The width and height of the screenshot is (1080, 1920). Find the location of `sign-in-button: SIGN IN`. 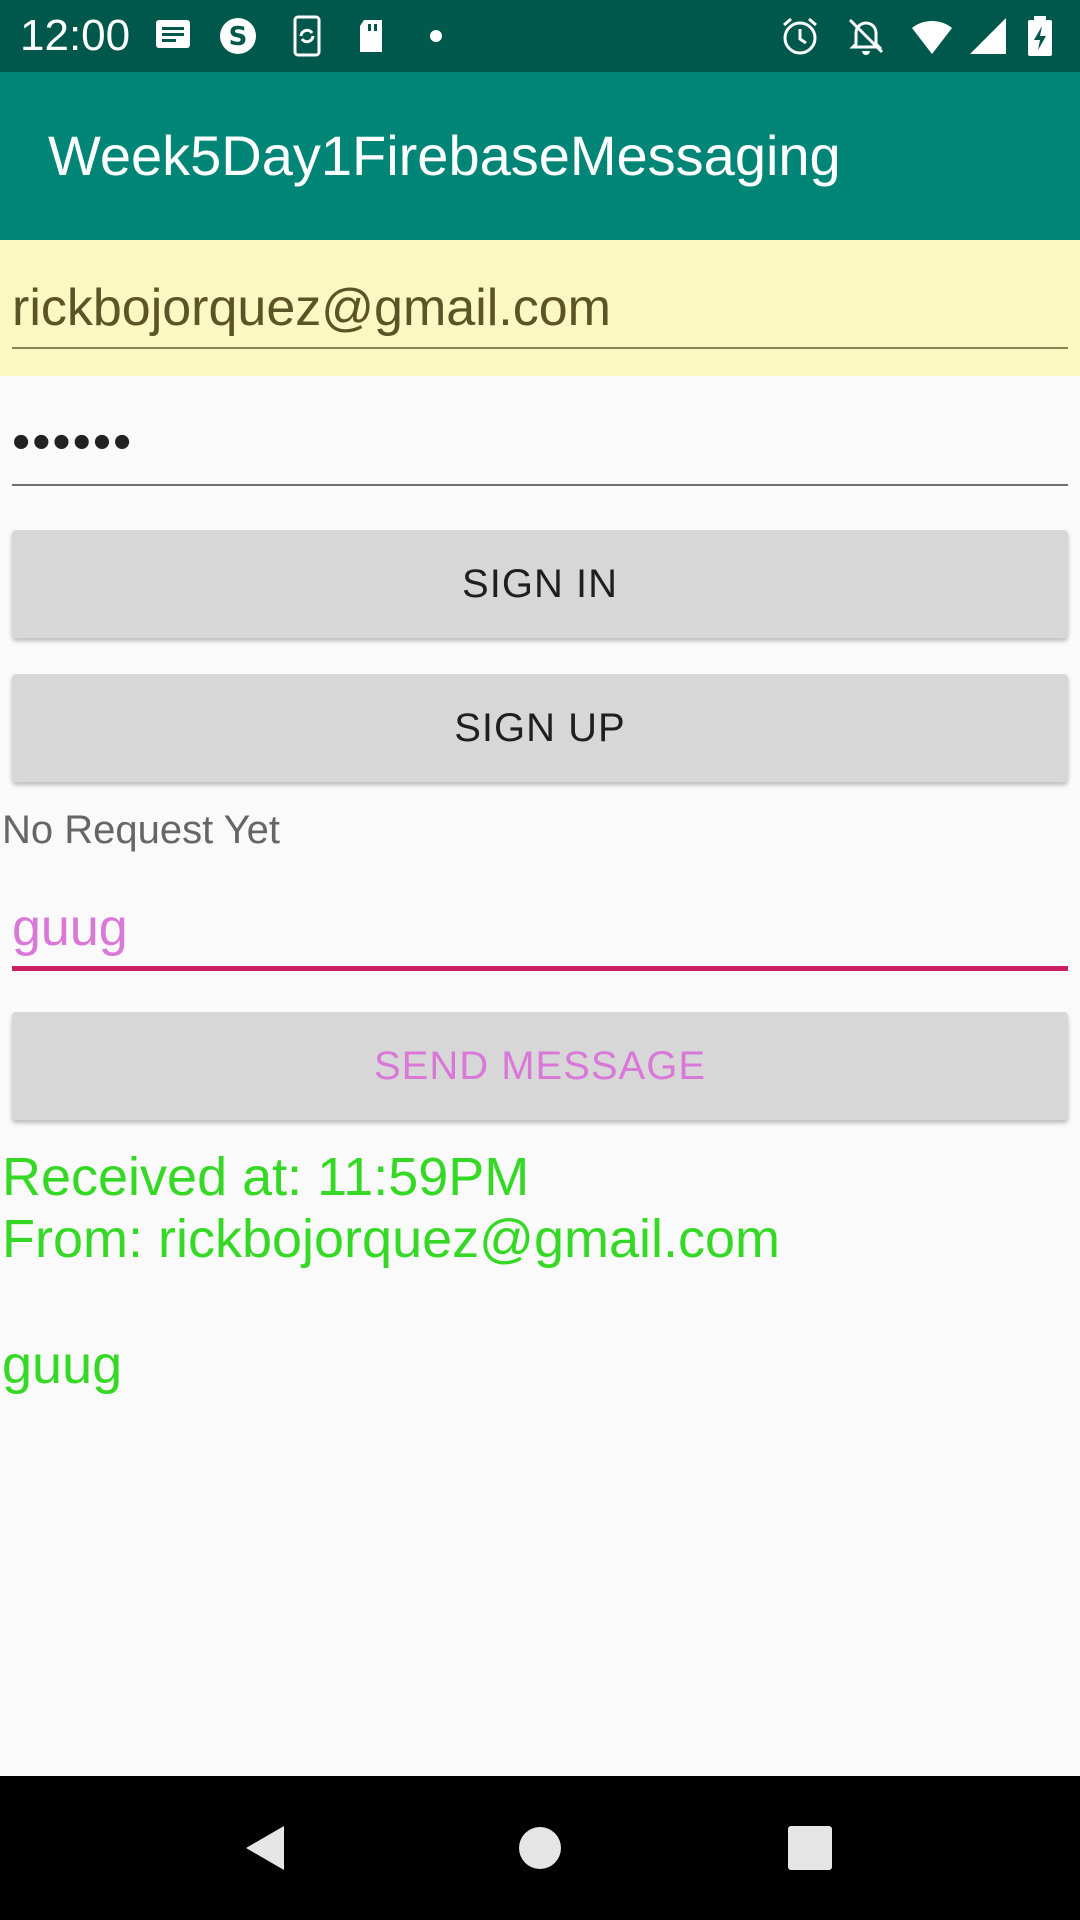

sign-in-button: SIGN IN is located at coordinates (540, 584).